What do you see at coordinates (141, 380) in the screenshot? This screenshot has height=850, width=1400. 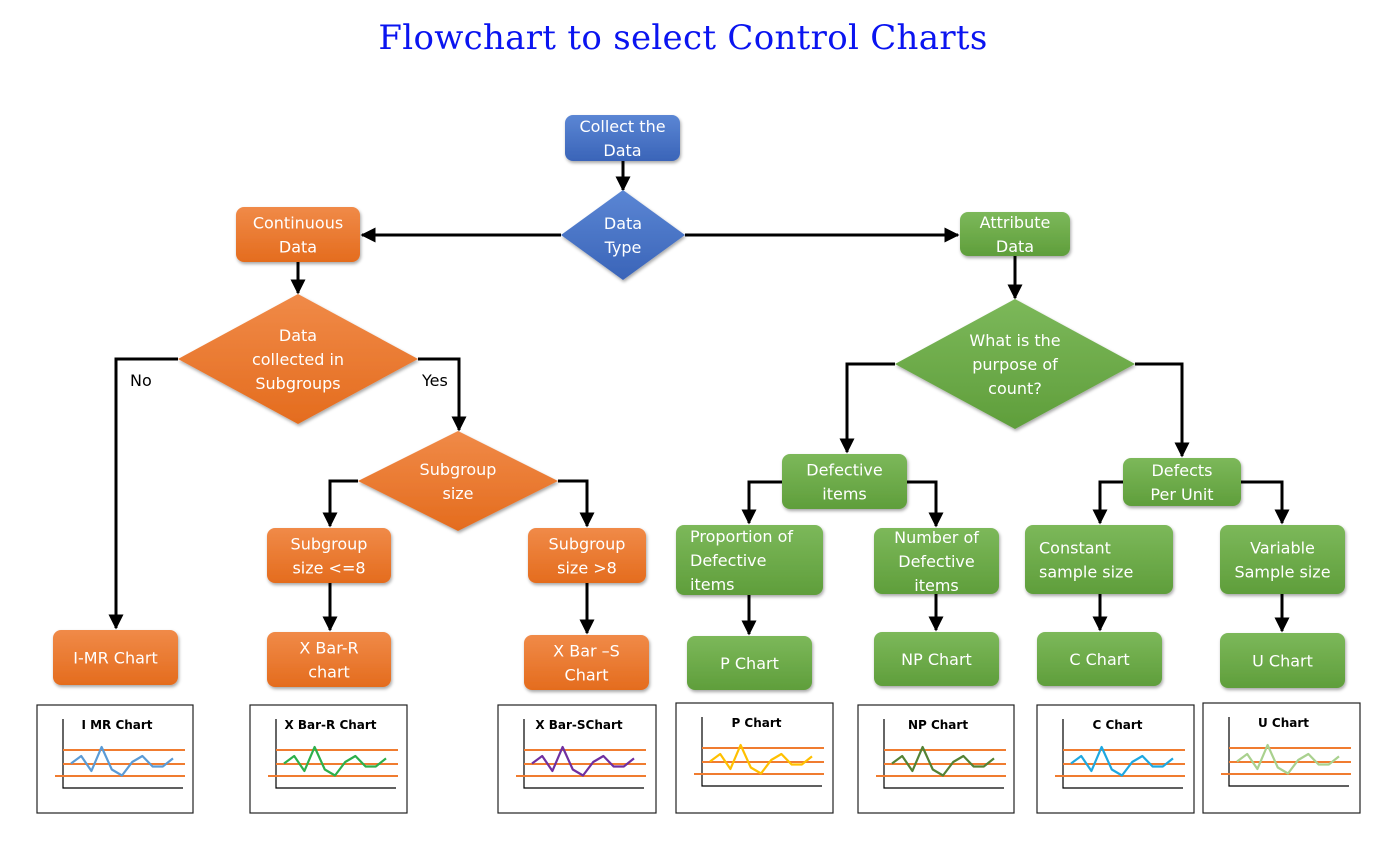 I see `edge-label-no: No` at bounding box center [141, 380].